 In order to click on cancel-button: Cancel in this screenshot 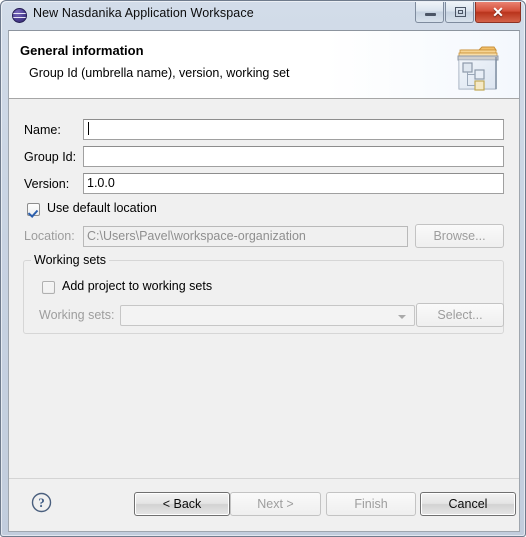, I will do `click(468, 504)`.